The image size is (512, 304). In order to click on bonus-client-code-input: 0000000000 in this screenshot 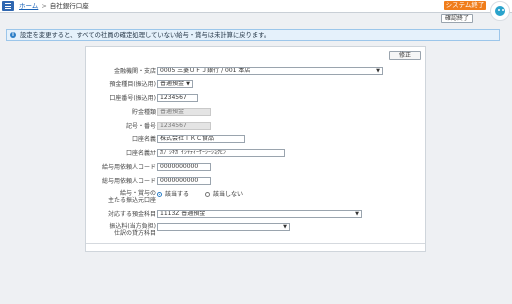, I will do `click(184, 181)`.